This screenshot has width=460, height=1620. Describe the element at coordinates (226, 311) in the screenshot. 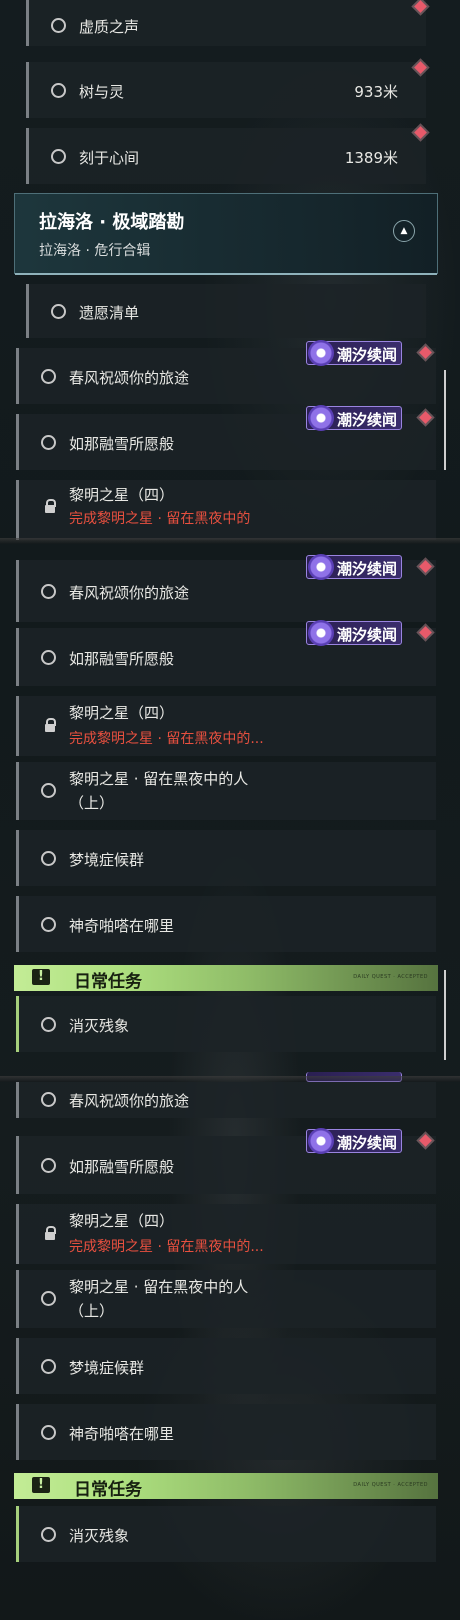

I see `quest-item: 遗愿清单` at that location.